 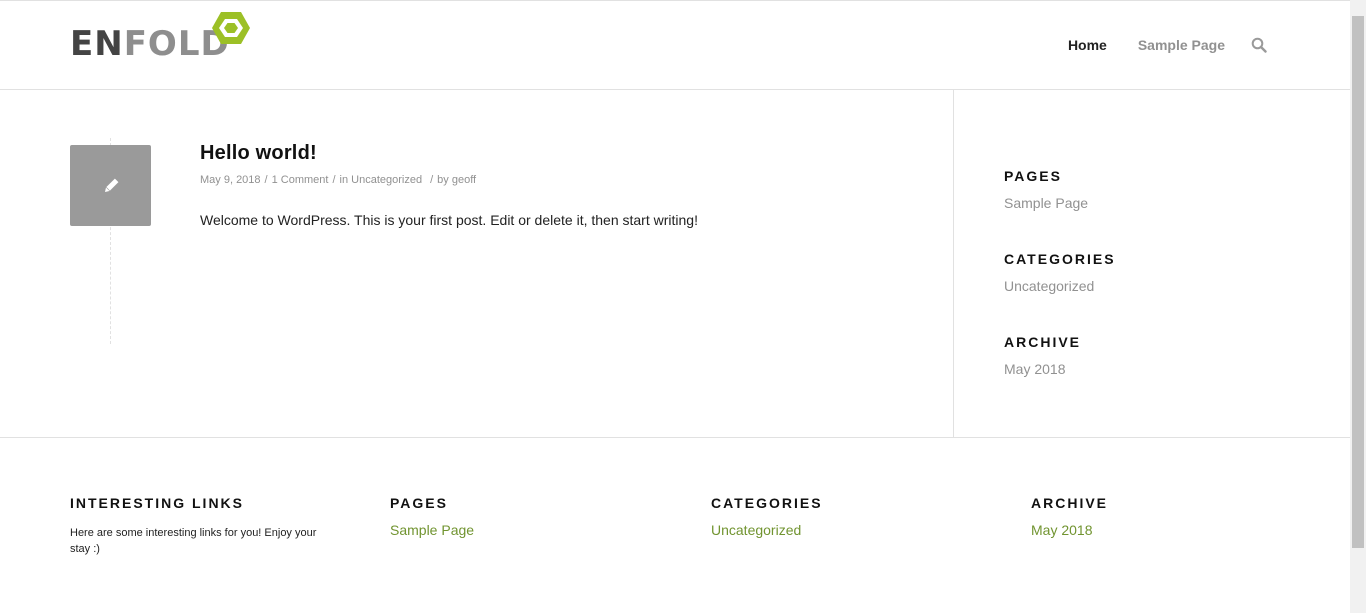 I want to click on post-format-box, so click(x=110, y=185).